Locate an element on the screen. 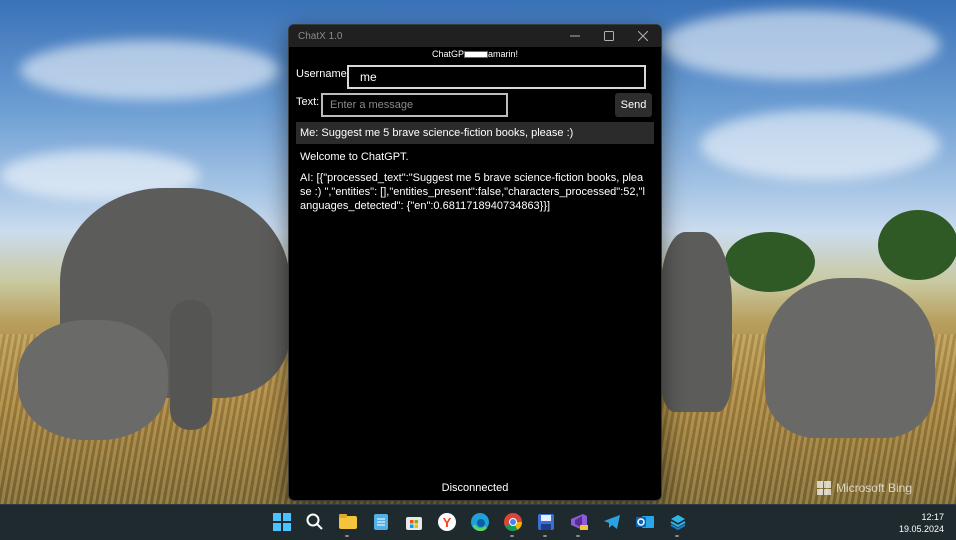 The width and height of the screenshot is (956, 540). title-bar: ChatX 1.0 is located at coordinates (475, 36).